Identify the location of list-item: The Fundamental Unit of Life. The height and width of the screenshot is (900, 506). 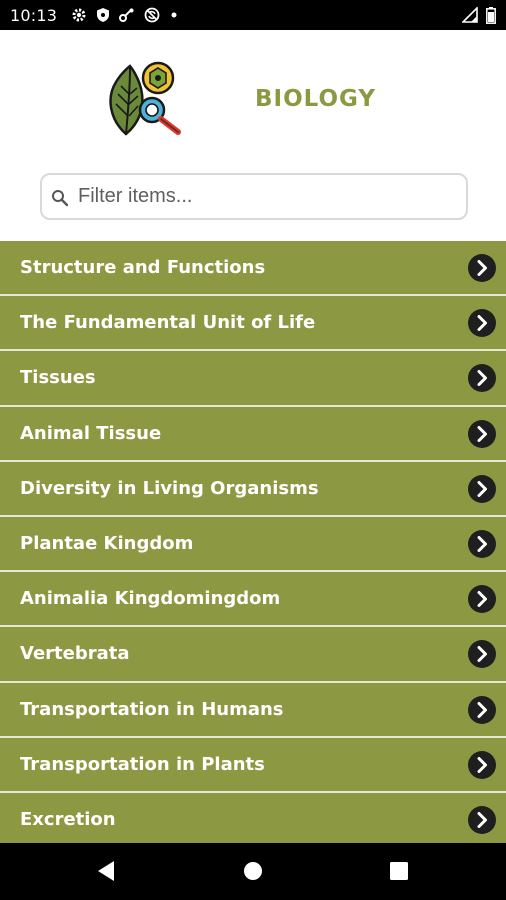
(253, 324).